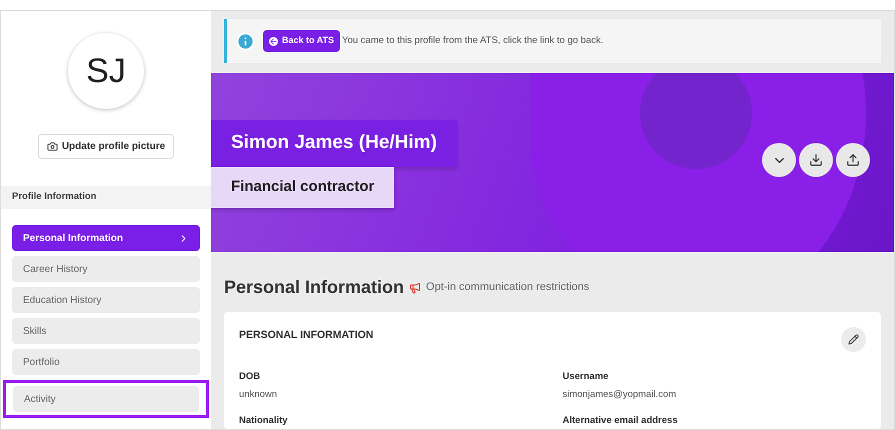 The image size is (895, 430). I want to click on sidebar-item: Education History, so click(106, 300).